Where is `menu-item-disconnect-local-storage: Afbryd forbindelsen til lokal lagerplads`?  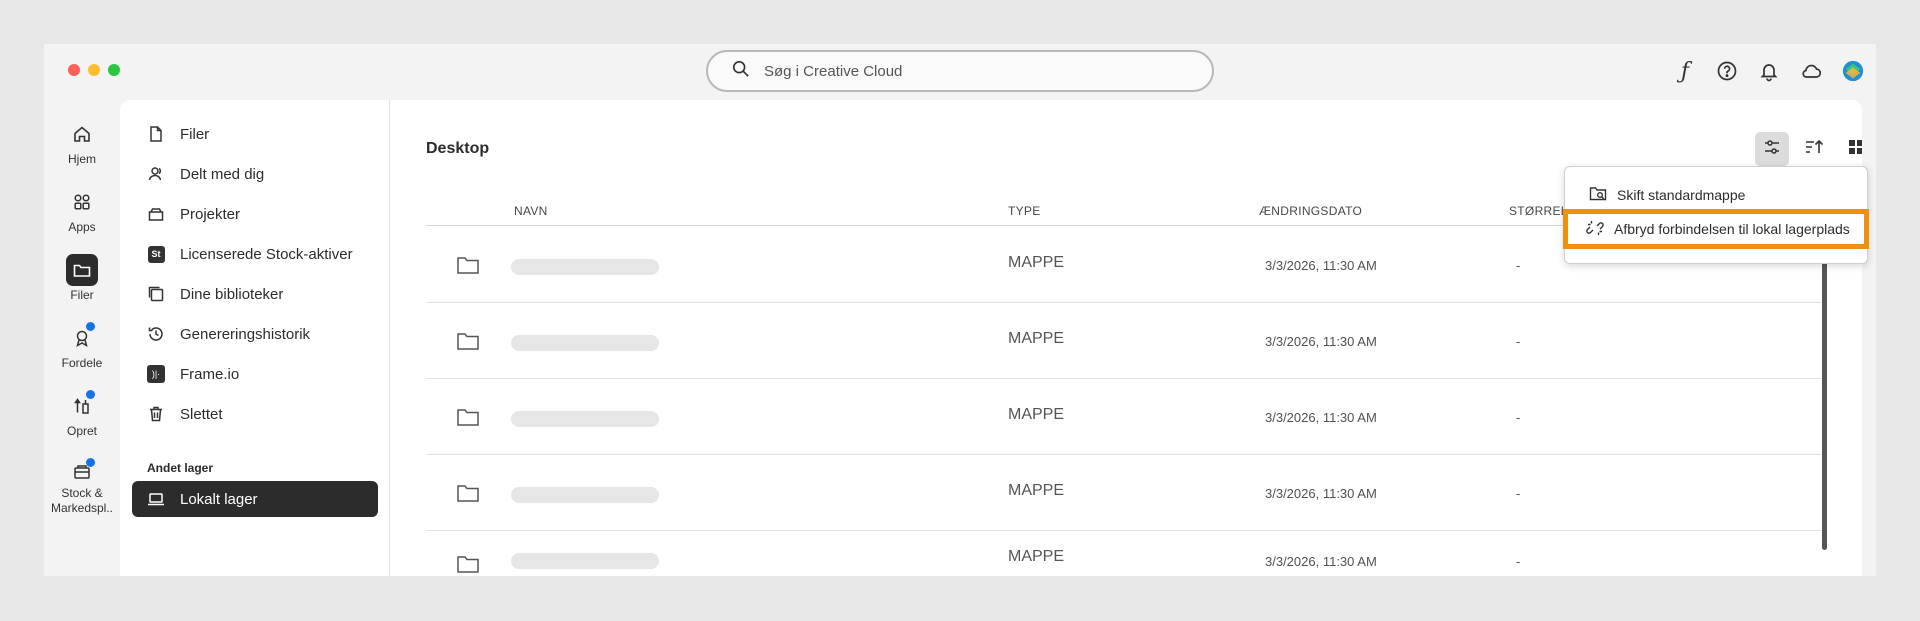
menu-item-disconnect-local-storage: Afbryd forbindelsen til lokal lagerplads is located at coordinates (1716, 229).